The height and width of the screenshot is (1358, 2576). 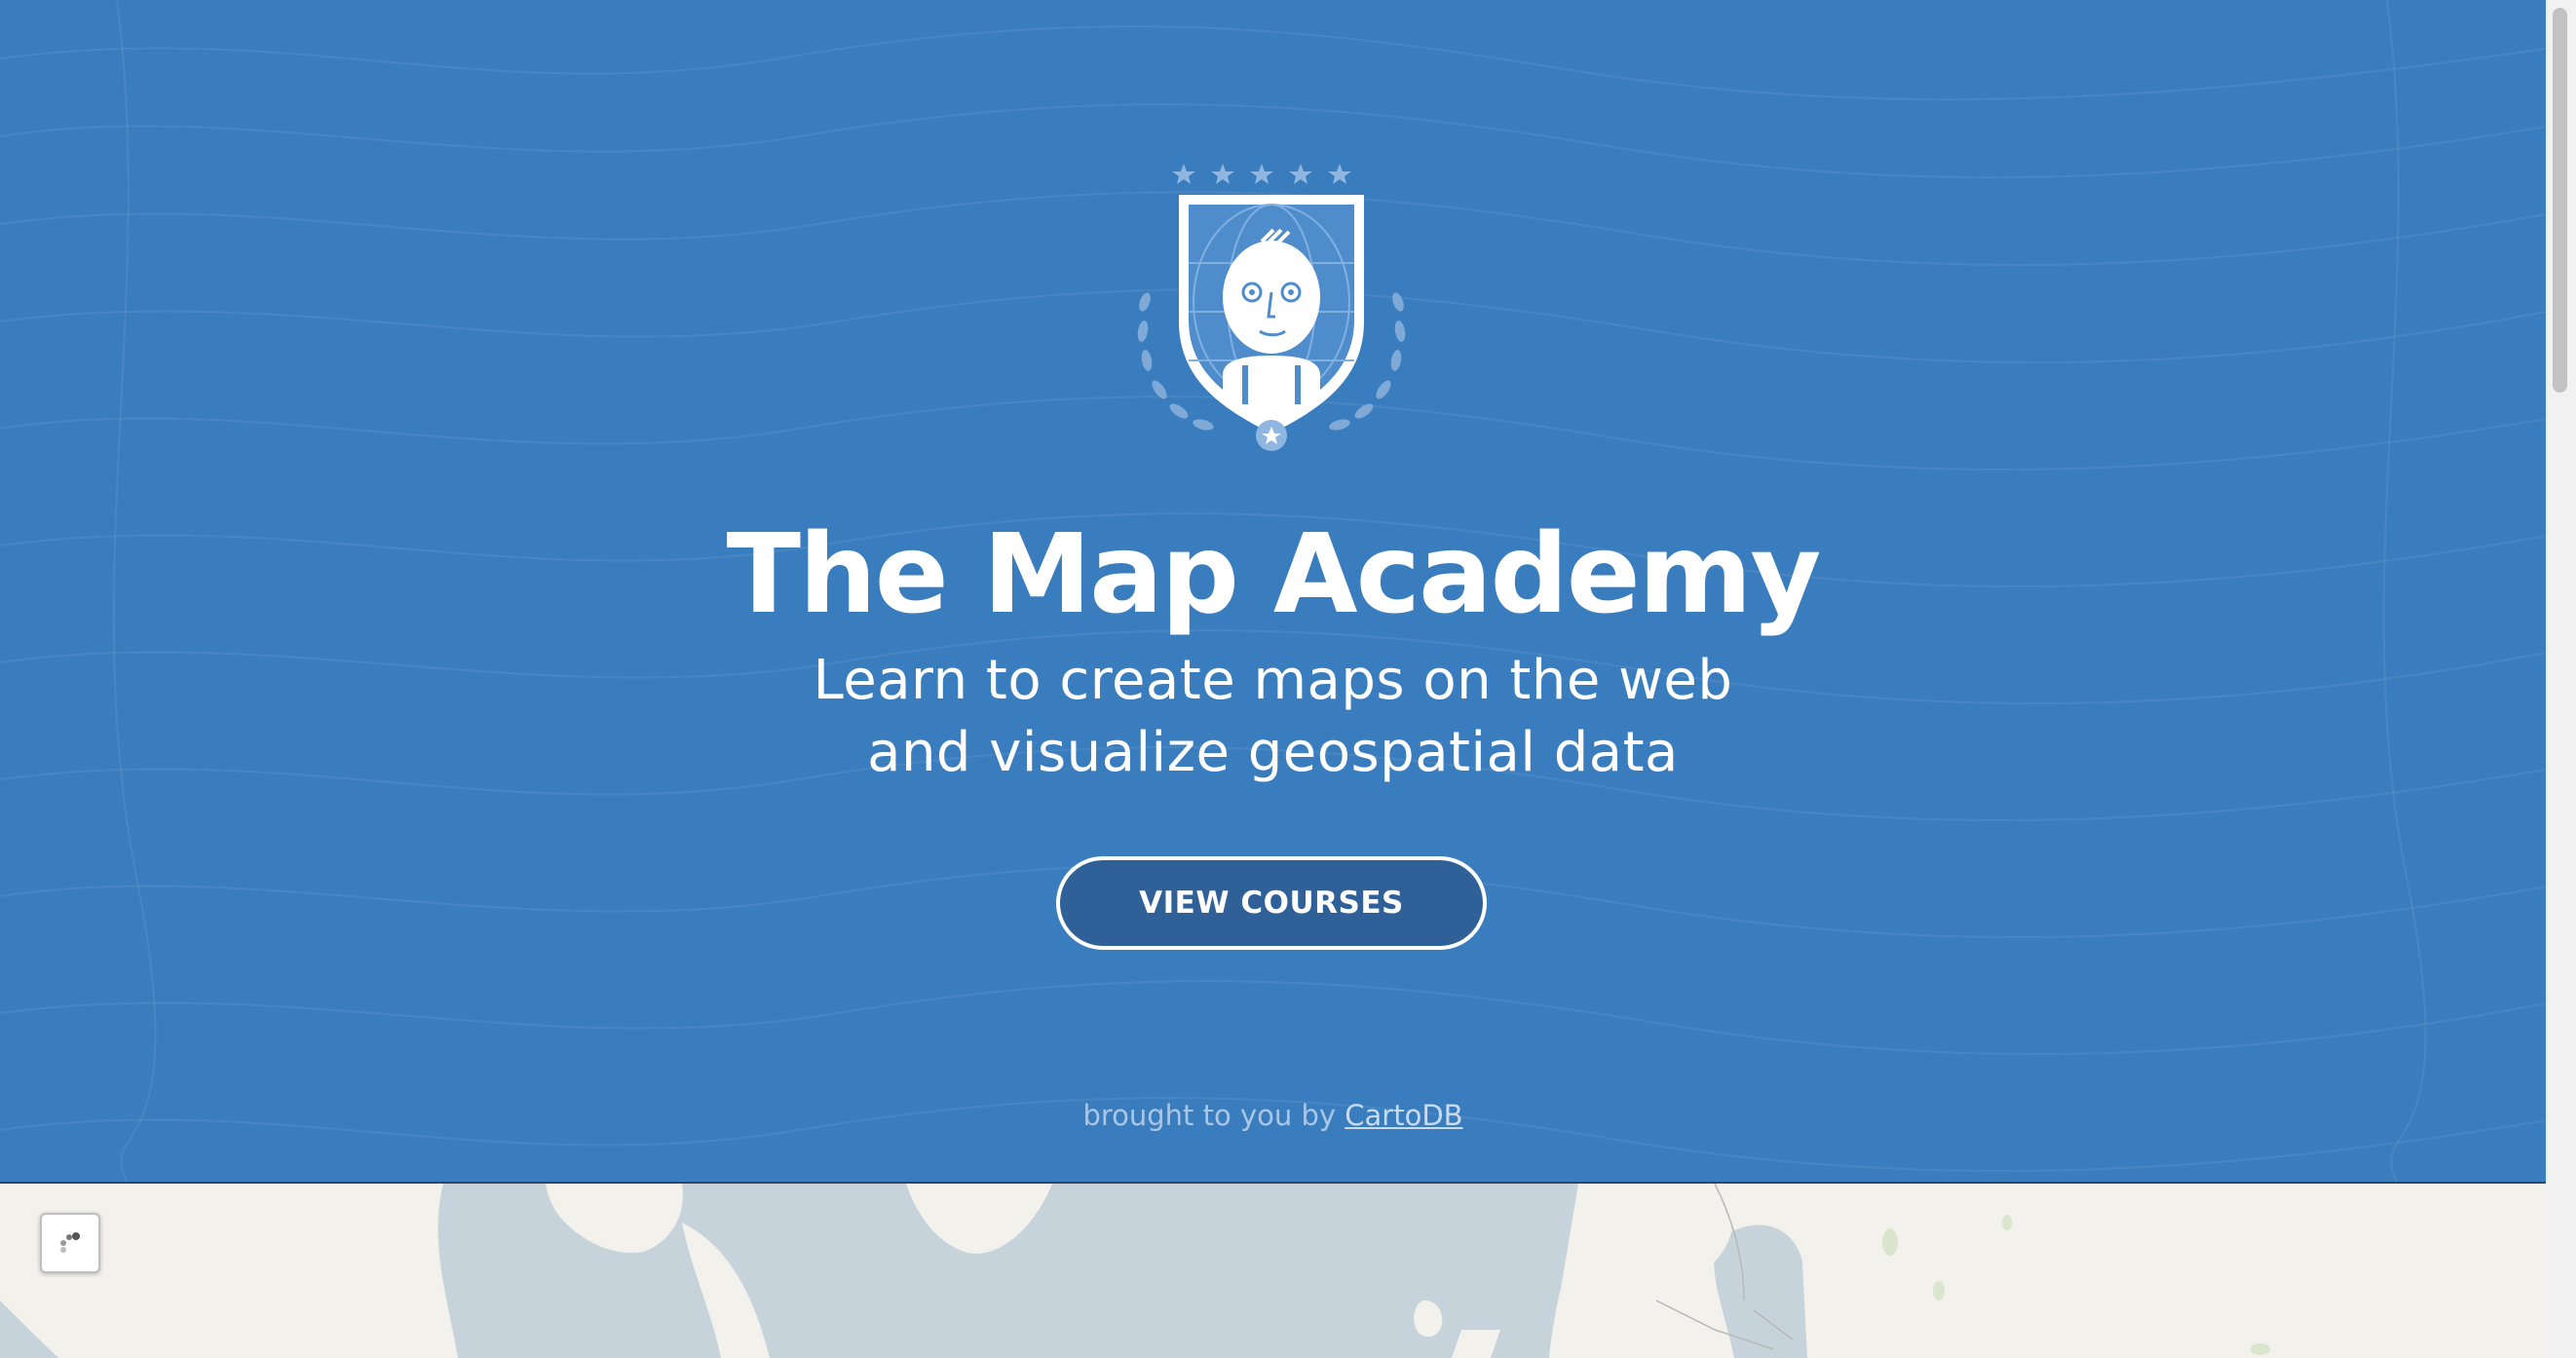 What do you see at coordinates (2561, 679) in the screenshot?
I see `vertical-scrollbar` at bounding box center [2561, 679].